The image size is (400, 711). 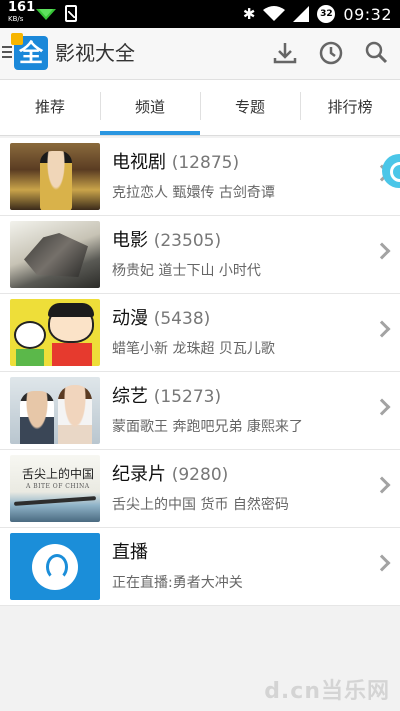 I want to click on live-thumbnail, so click(x=55, y=566).